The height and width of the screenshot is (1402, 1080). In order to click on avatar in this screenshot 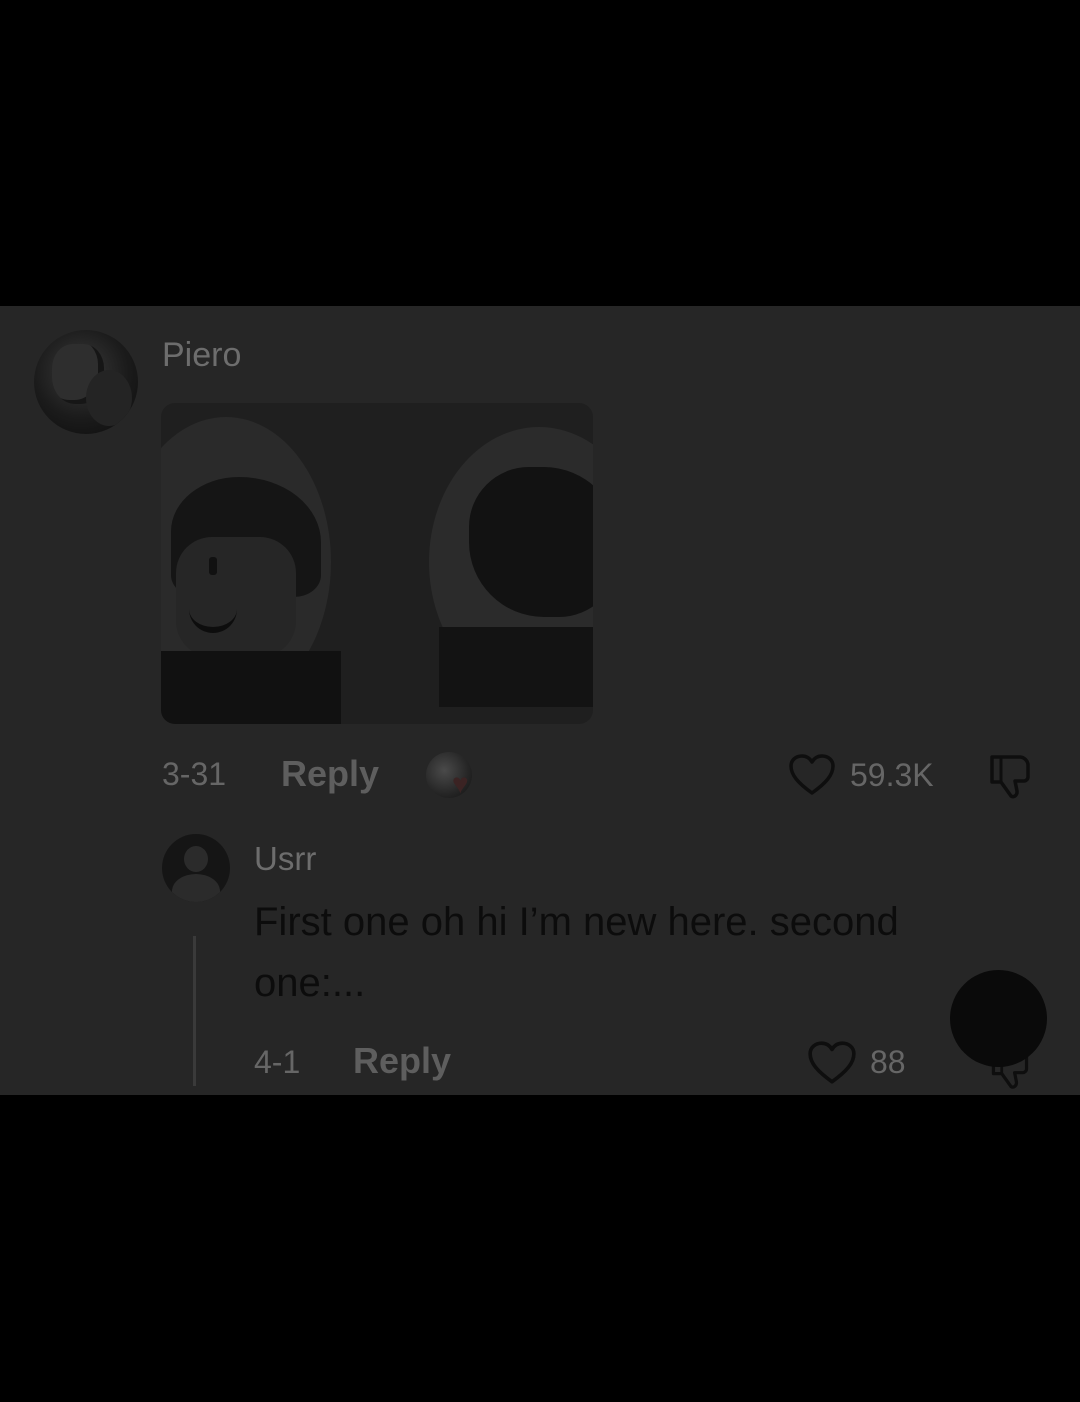, I will do `click(86, 382)`.